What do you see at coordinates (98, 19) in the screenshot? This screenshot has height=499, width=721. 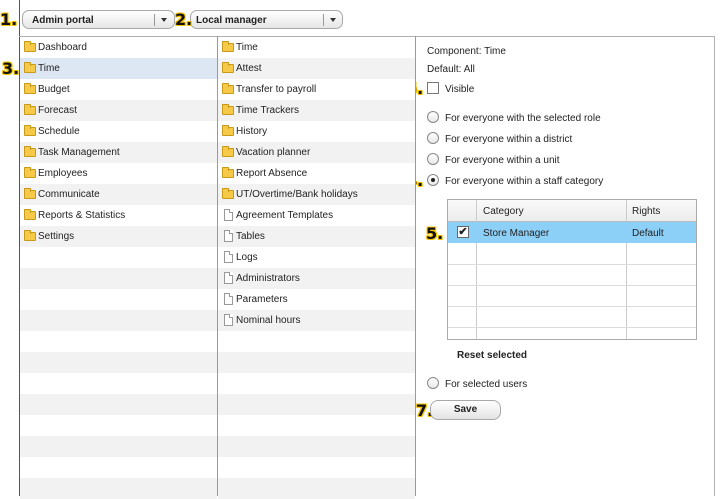 I see `portal-dropdown: Admin portal` at bounding box center [98, 19].